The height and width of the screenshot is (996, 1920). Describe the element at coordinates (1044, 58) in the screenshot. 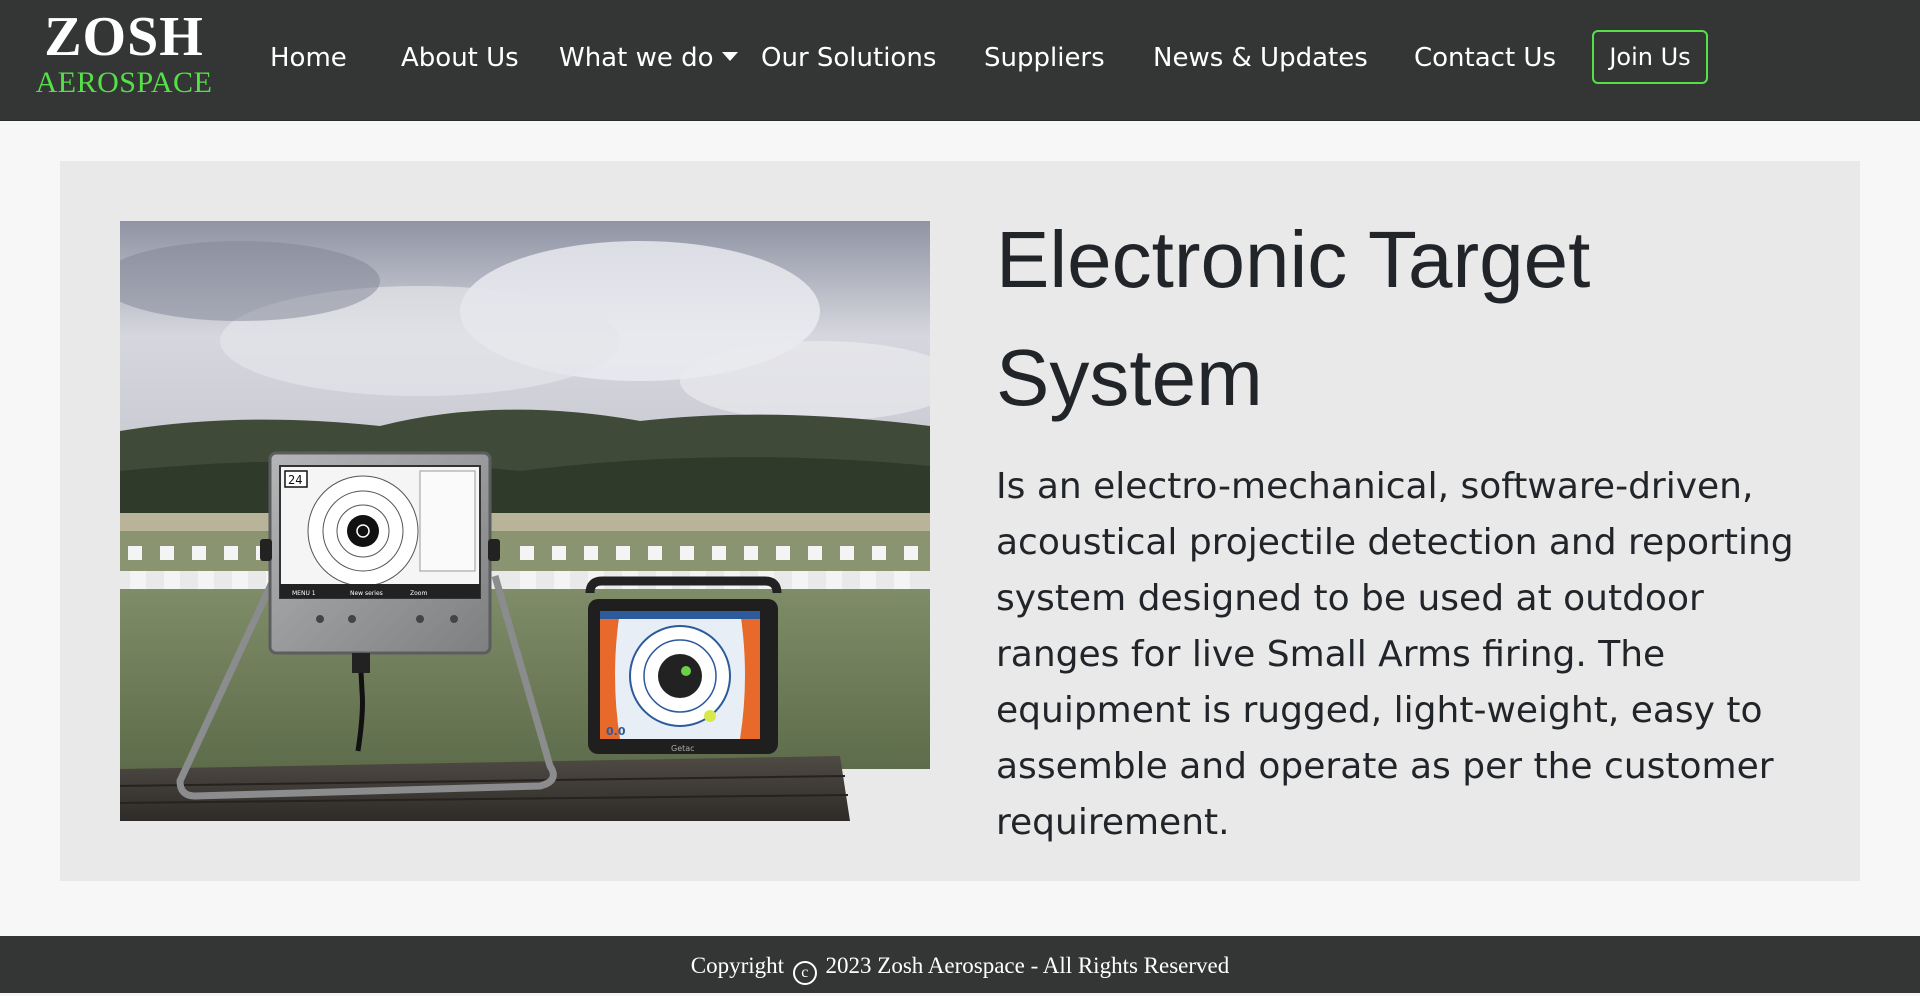

I see `nav-suppliers: Suppliers` at that location.